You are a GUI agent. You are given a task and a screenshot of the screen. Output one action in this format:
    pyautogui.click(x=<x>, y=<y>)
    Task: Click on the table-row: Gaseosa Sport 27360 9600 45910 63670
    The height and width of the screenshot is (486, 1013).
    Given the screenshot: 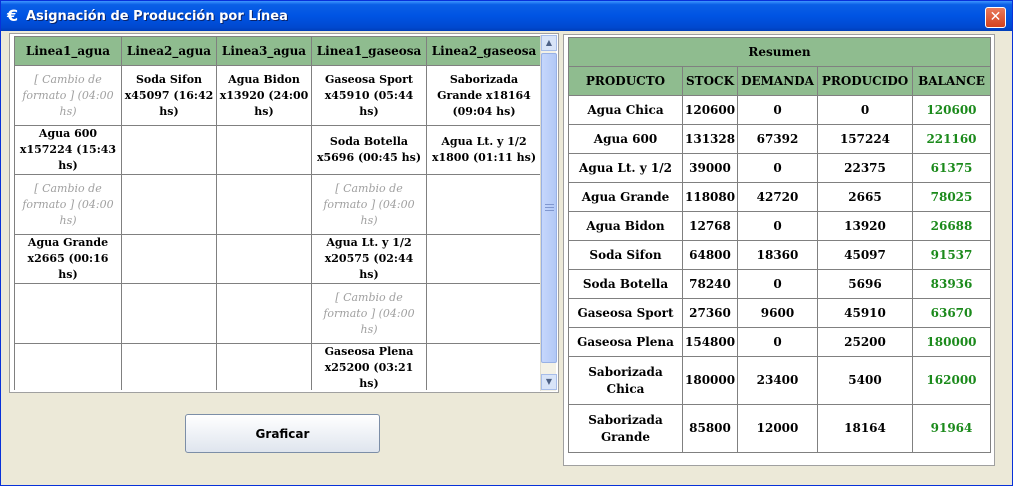 What is the action you would take?
    pyautogui.click(x=779, y=313)
    